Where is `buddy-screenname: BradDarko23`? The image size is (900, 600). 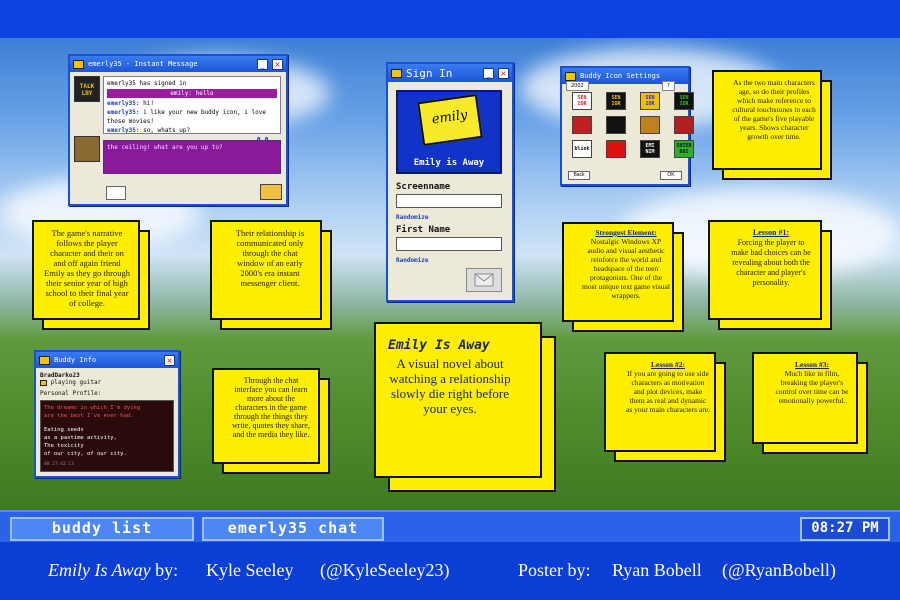
buddy-screenname: BradDarko23 is located at coordinates (60, 375).